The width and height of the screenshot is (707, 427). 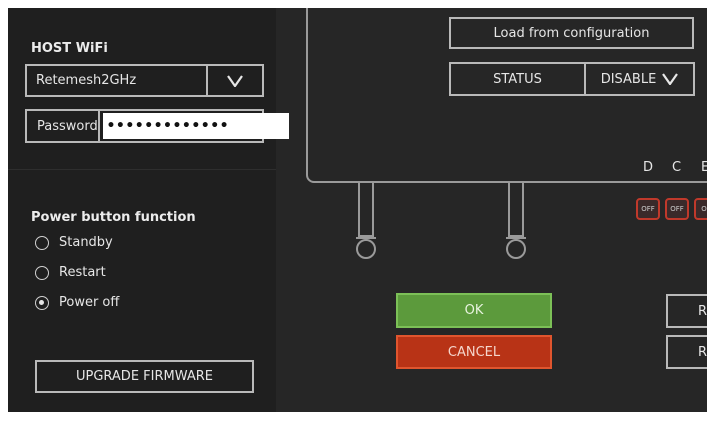 I want to click on side-button-1: R, so click(x=686, y=311).